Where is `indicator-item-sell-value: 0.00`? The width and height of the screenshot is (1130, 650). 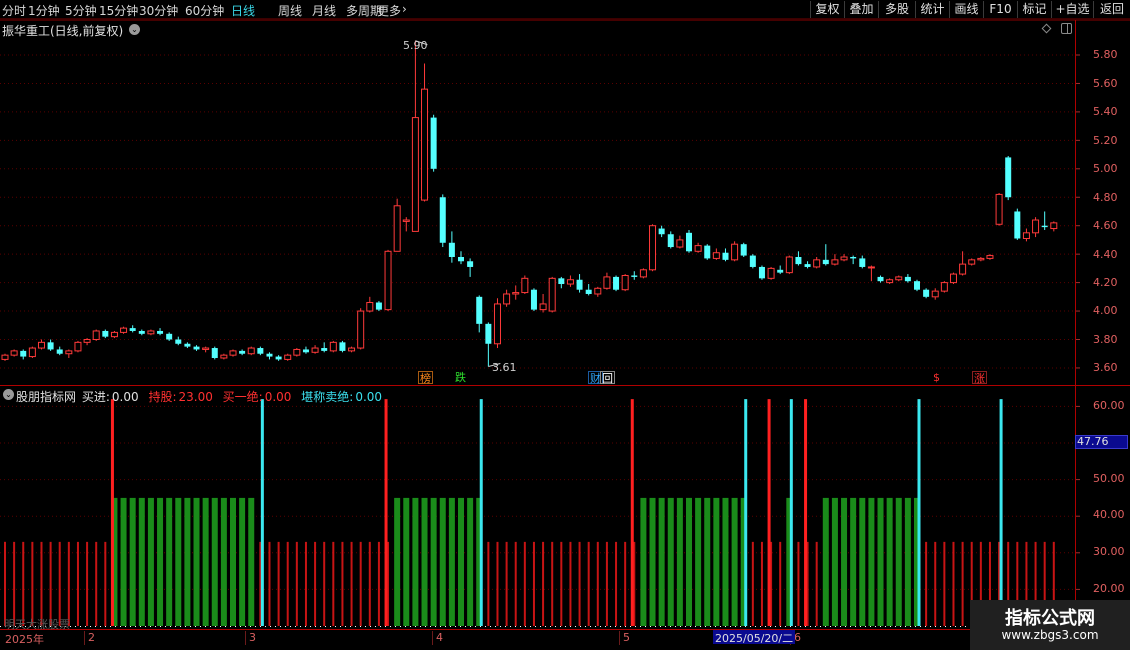 indicator-item-sell-value: 0.00 is located at coordinates (369, 397).